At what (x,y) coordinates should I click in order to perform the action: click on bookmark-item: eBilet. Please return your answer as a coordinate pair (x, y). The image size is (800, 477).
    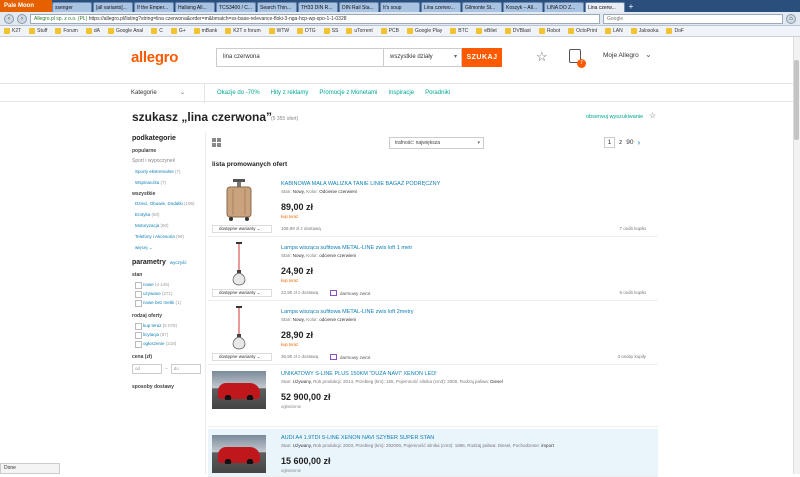
    Looking at the image, I should click on (486, 31).